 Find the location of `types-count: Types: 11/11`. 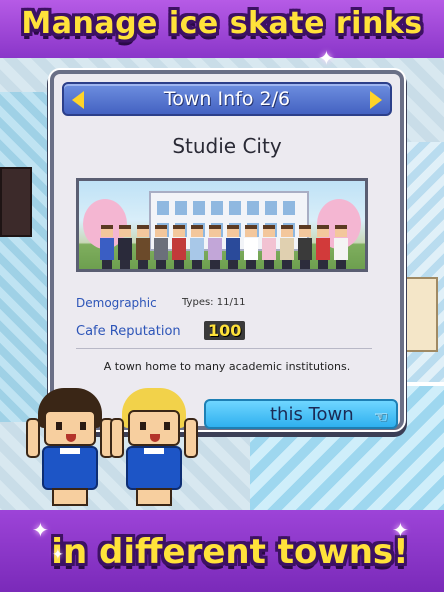

types-count: Types: 11/11 is located at coordinates (214, 302).